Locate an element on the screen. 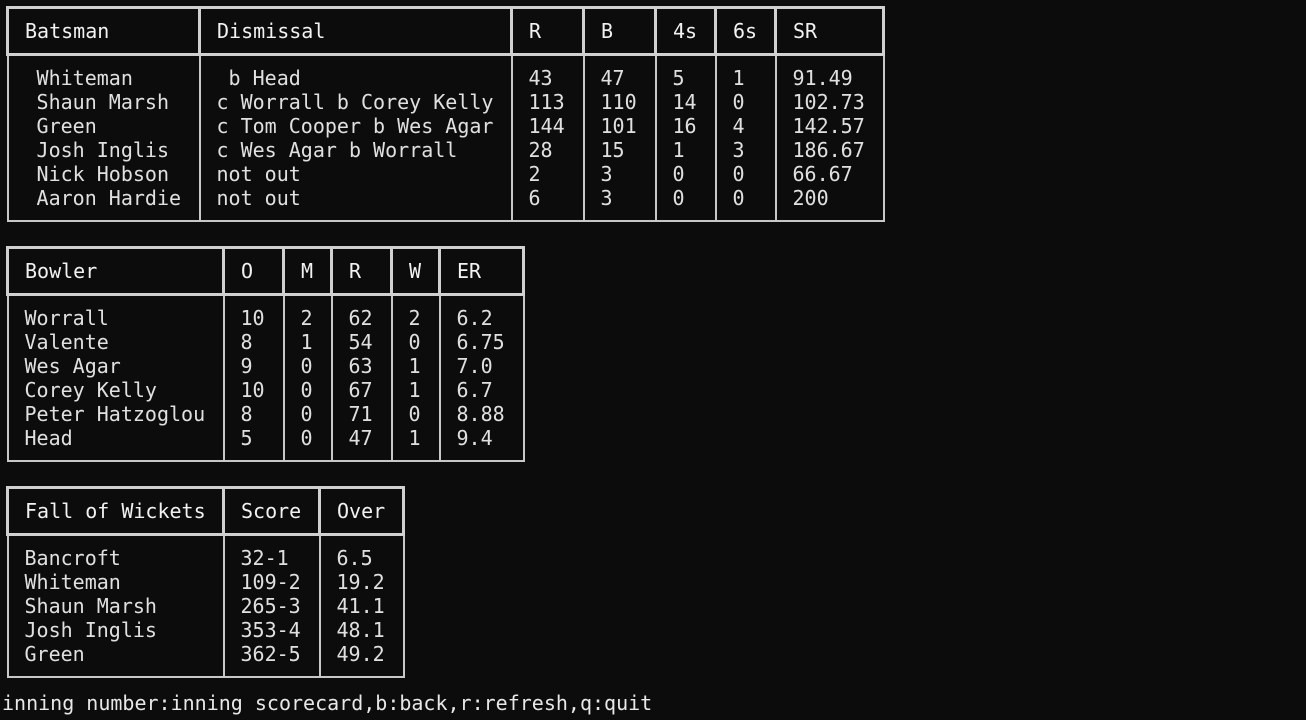  batting-column-header: 4s is located at coordinates (685, 31).